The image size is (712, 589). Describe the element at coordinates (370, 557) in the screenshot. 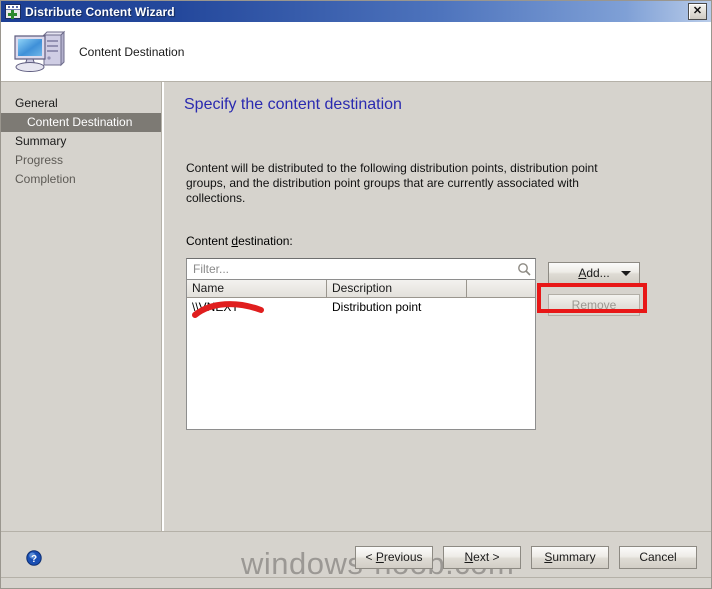

I see `previous-button-pre: <` at that location.